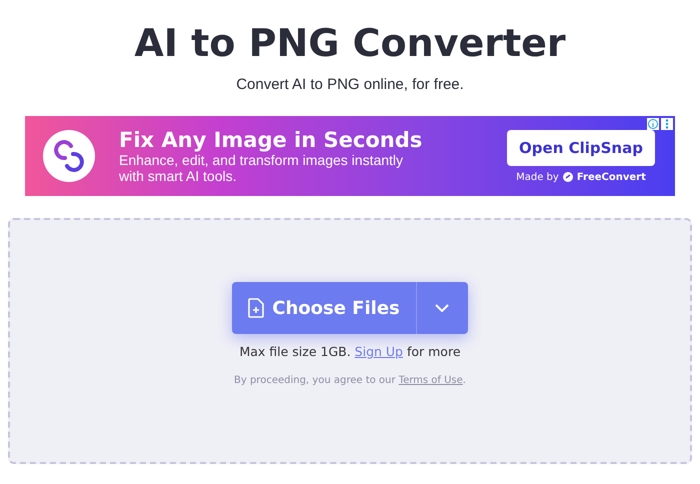  Describe the element at coordinates (69, 156) in the screenshot. I see `logo-icon` at that location.